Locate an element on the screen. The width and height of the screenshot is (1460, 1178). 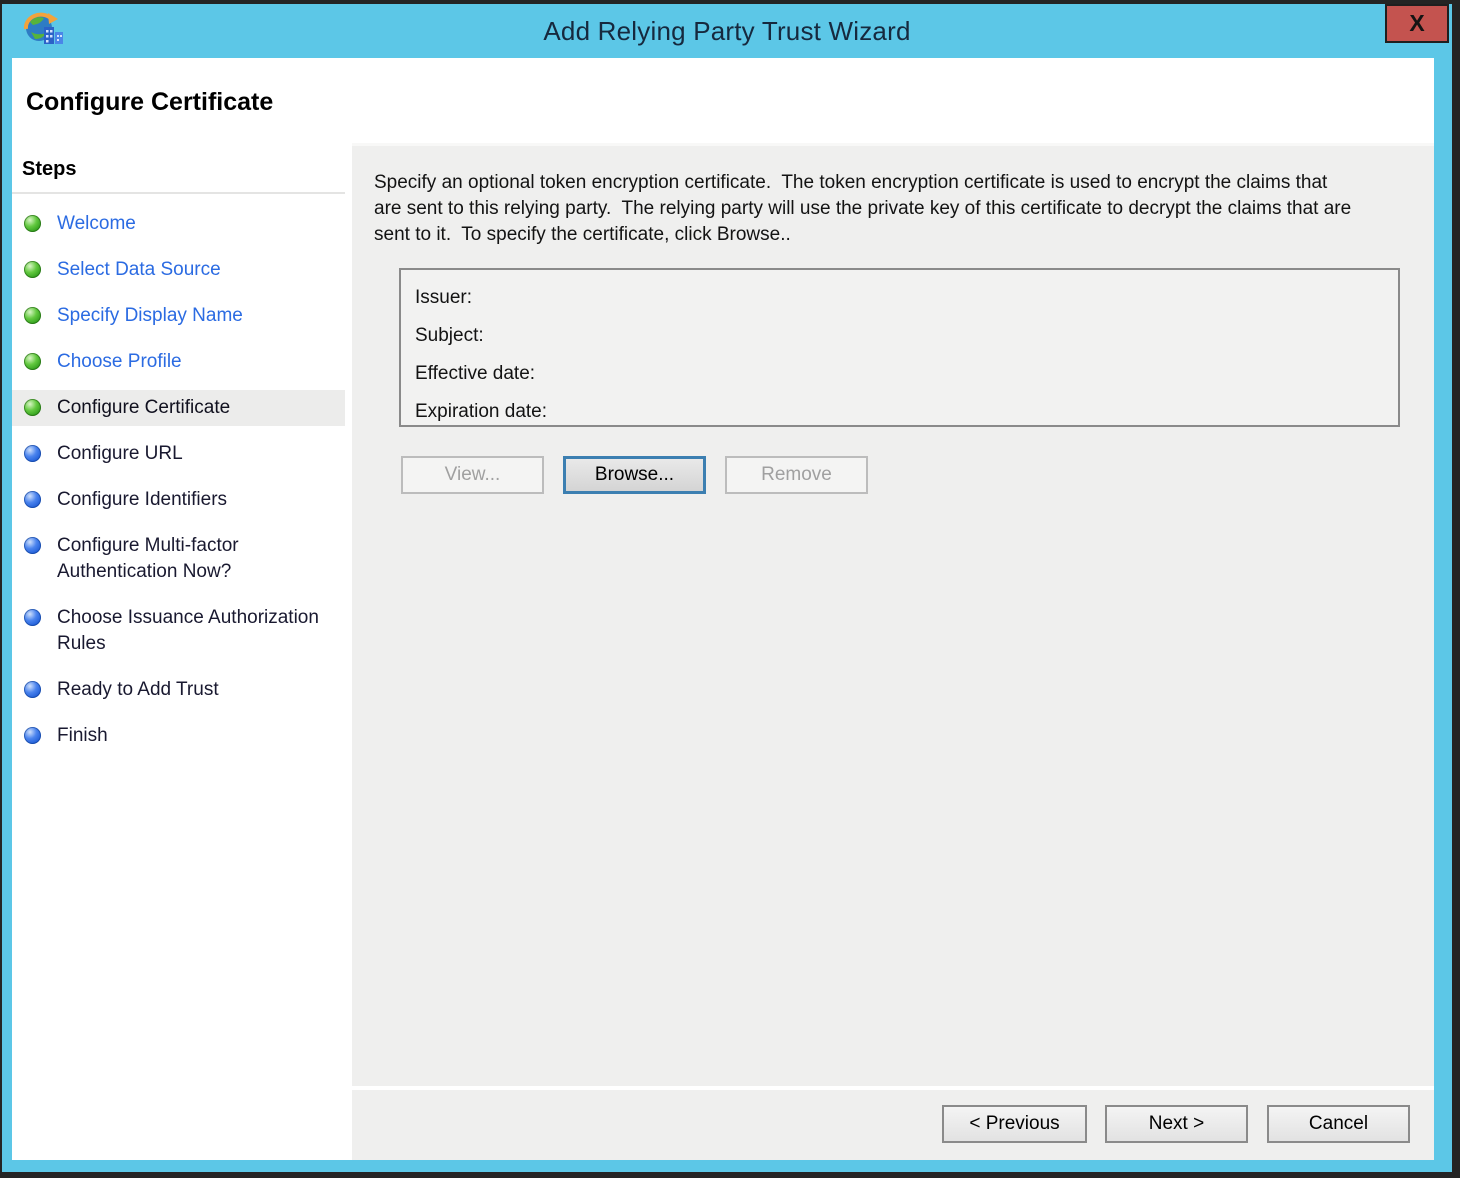
step-label: Ready to Add Trust is located at coordinates (138, 689).